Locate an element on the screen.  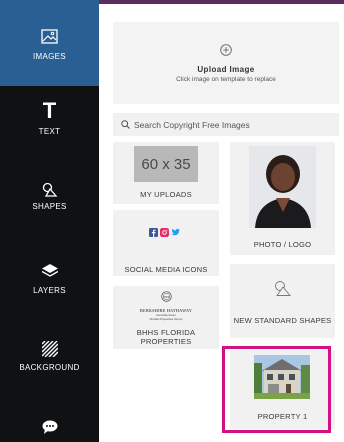
sidebar-item-layers: LAYERS is located at coordinates (49, 286).